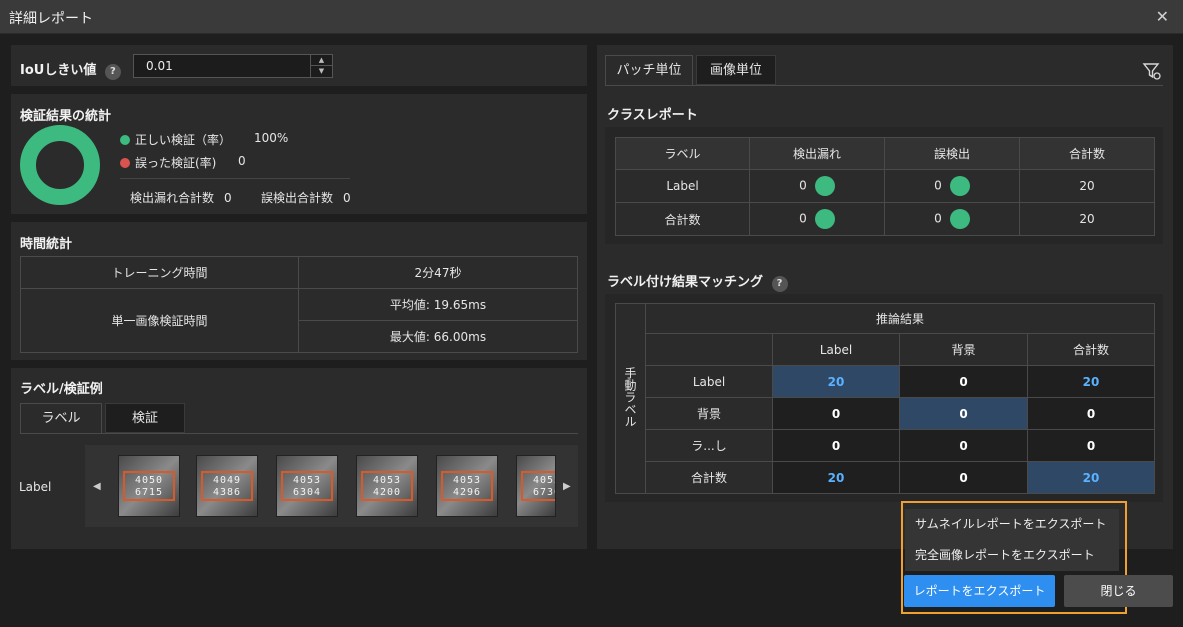 The image size is (1183, 627). What do you see at coordinates (60, 165) in the screenshot?
I see `result-donut-chart` at bounding box center [60, 165].